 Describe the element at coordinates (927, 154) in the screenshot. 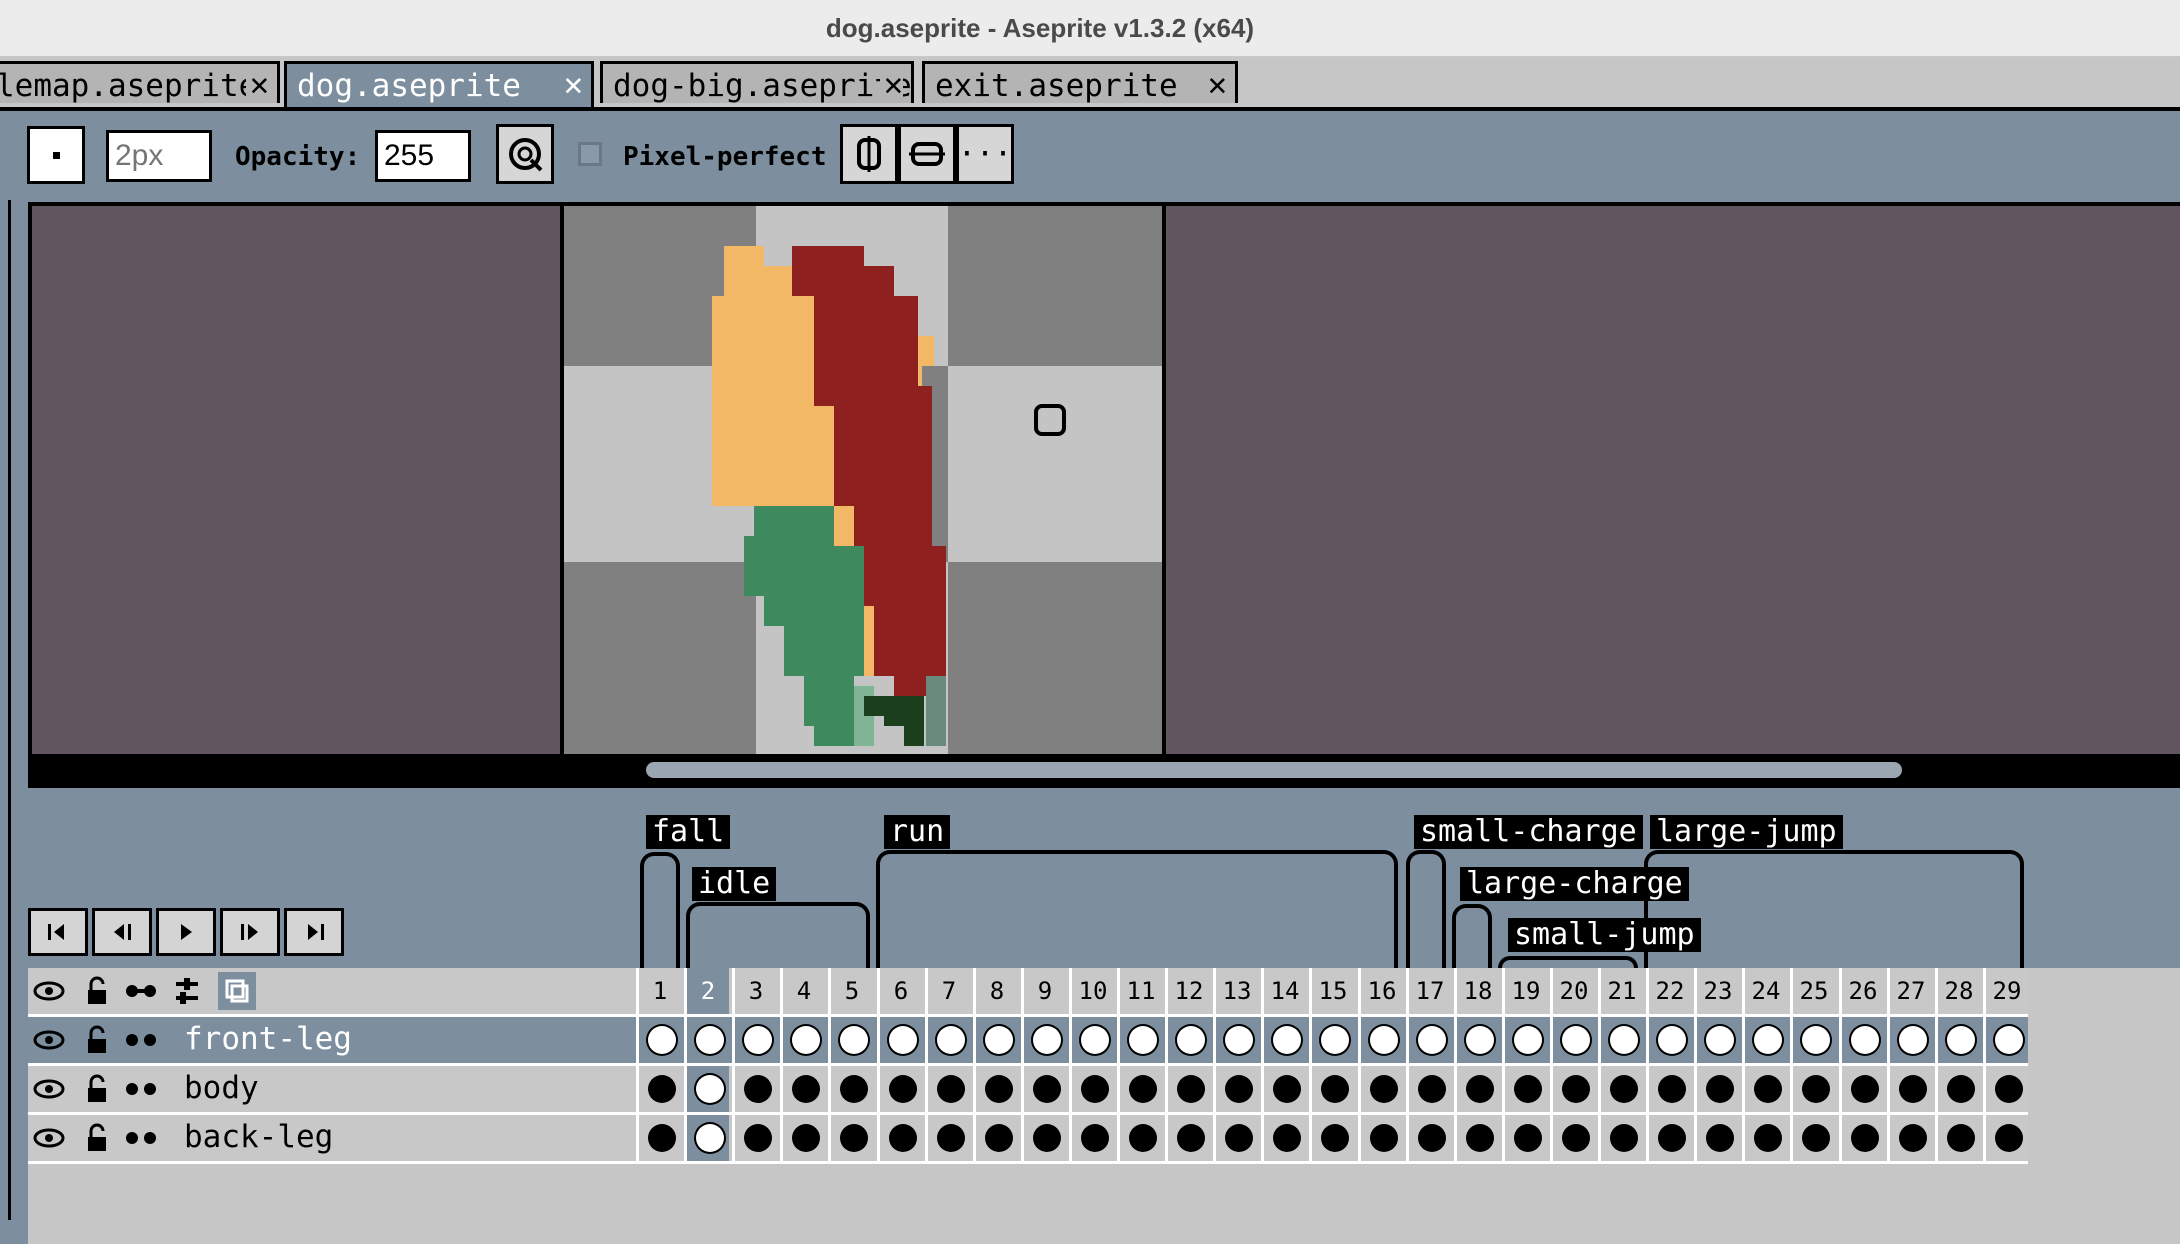

I see `symmetry-horizontal-button` at that location.